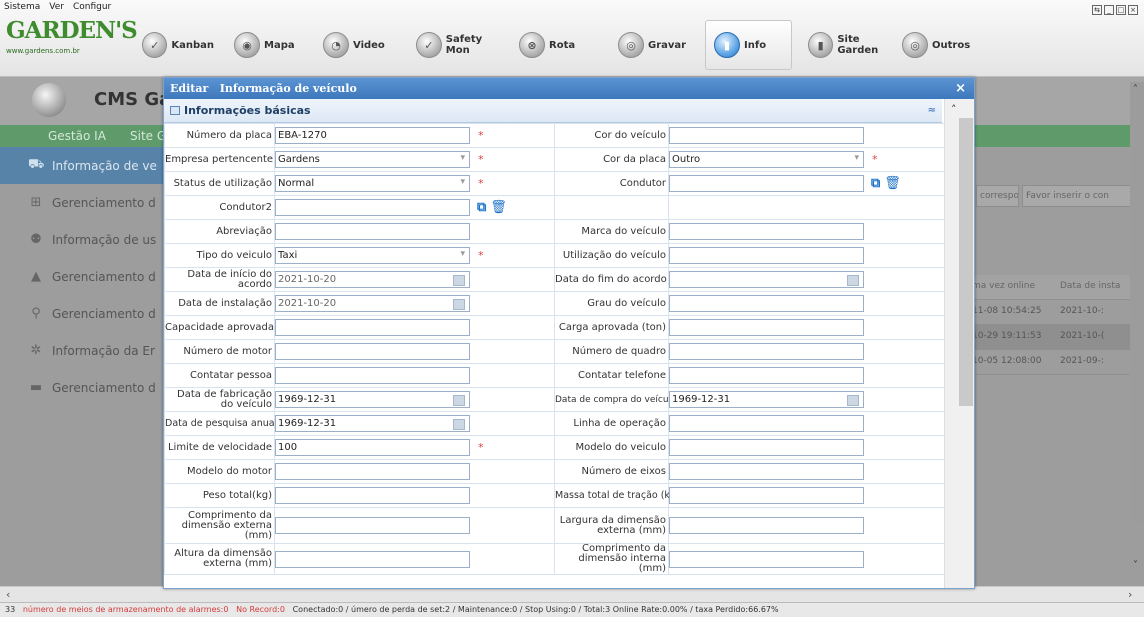 The height and width of the screenshot is (617, 1144). What do you see at coordinates (1081, 196) in the screenshot?
I see `search-input: Favor inserir o con` at bounding box center [1081, 196].